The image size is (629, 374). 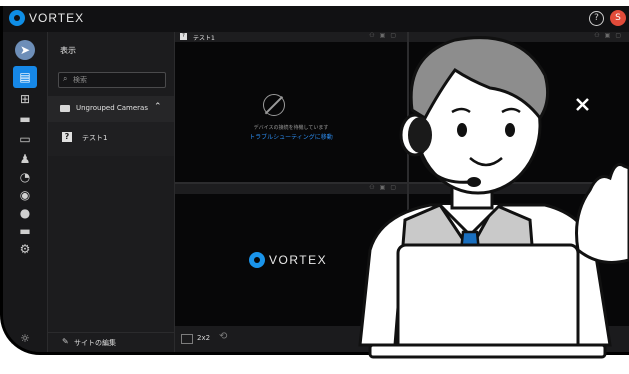 What do you see at coordinates (519, 189) in the screenshot?
I see `tile-header` at bounding box center [519, 189].